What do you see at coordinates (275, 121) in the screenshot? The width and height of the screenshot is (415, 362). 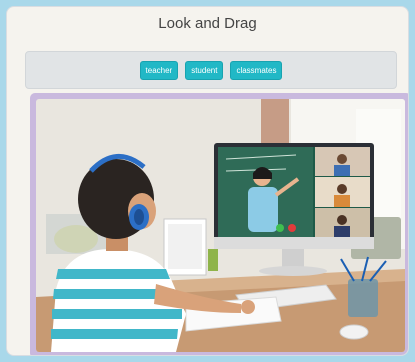 I see `curtain` at bounding box center [275, 121].